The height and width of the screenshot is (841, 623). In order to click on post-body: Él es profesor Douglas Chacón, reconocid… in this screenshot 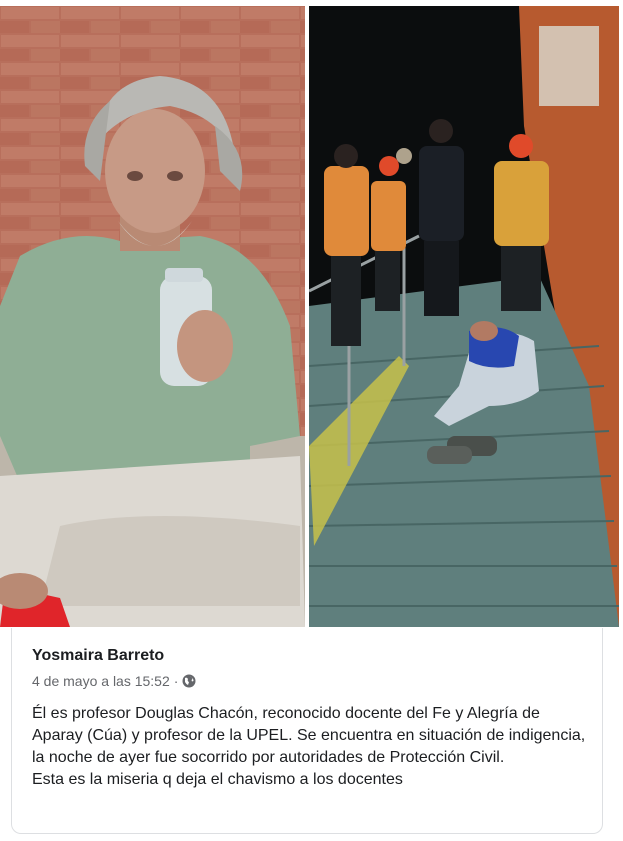, I will do `click(309, 747)`.